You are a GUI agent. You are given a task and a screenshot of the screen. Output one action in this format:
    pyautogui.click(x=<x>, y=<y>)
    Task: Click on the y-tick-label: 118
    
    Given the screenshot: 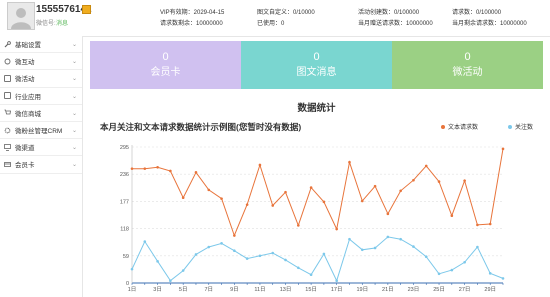 What is the action you would take?
    pyautogui.click(x=124, y=230)
    